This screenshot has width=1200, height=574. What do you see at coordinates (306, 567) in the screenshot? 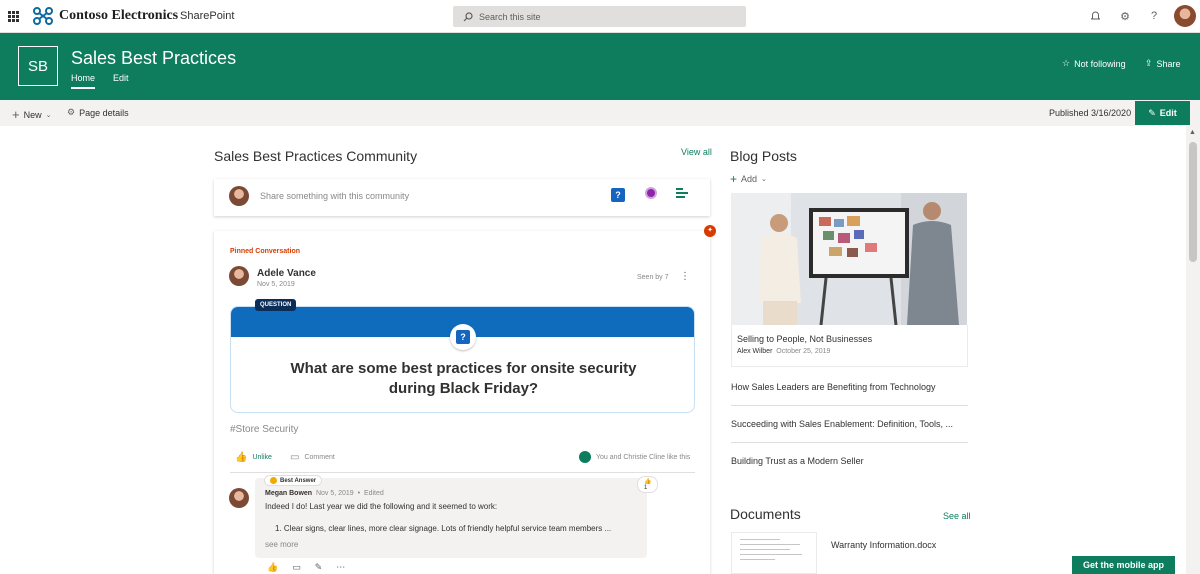
I see `reply-actions: 👍 ▭ ✎ ⋯` at bounding box center [306, 567].